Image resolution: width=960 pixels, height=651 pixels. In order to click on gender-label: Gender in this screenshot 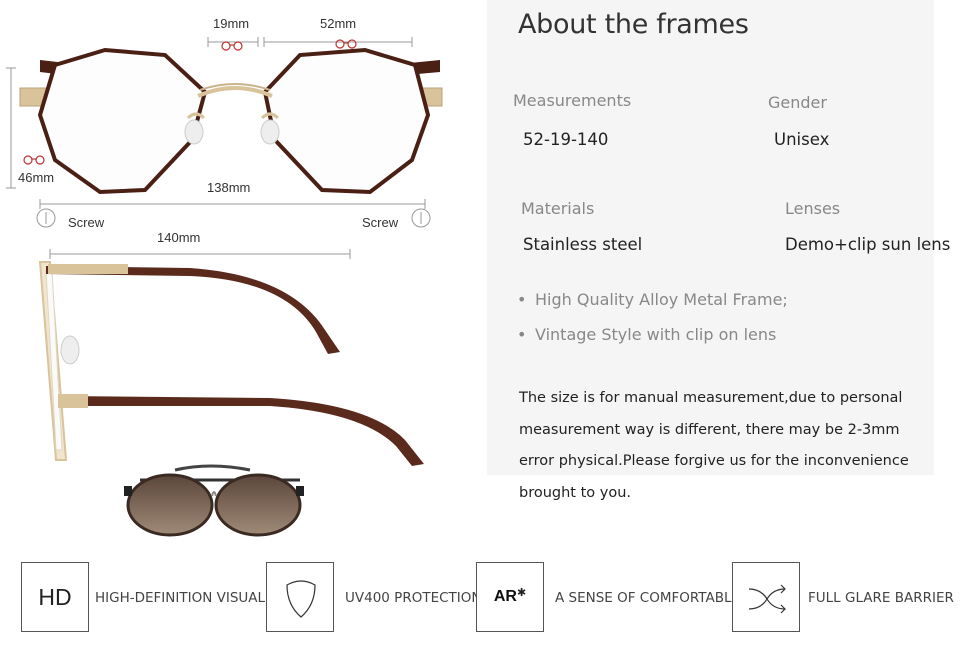, I will do `click(797, 102)`.